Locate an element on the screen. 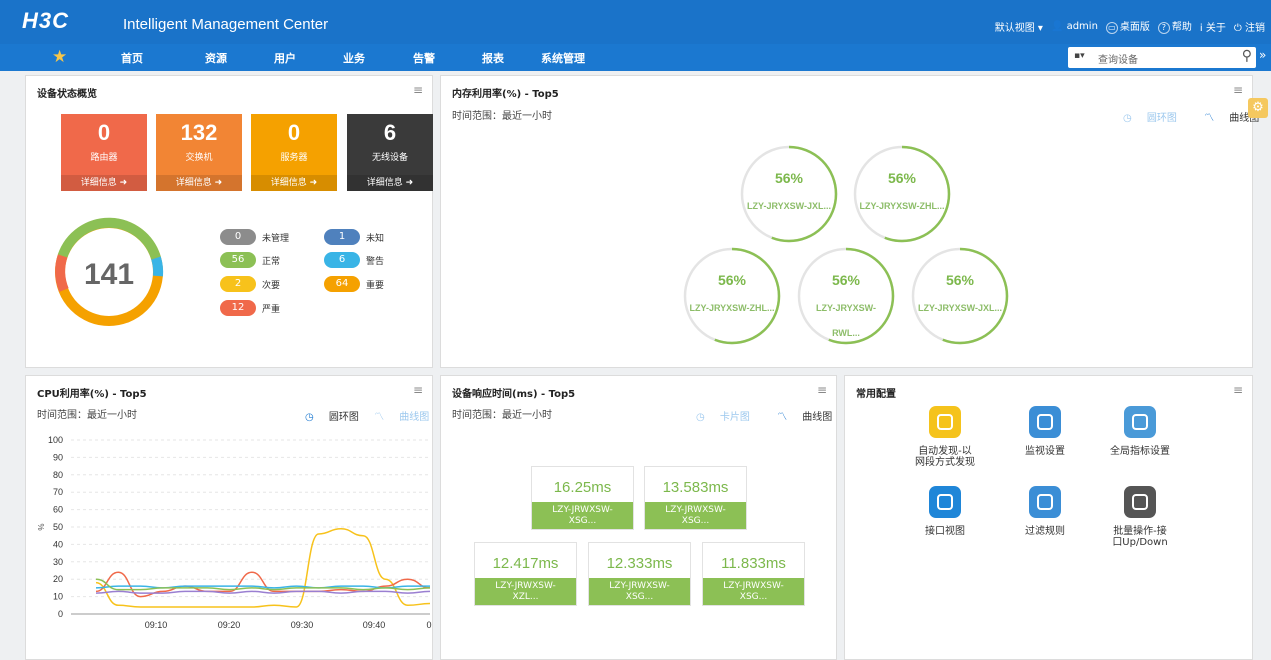 Image resolution: width=1271 pixels, height=660 pixels. h3c-logo: H3C is located at coordinates (46, 20).